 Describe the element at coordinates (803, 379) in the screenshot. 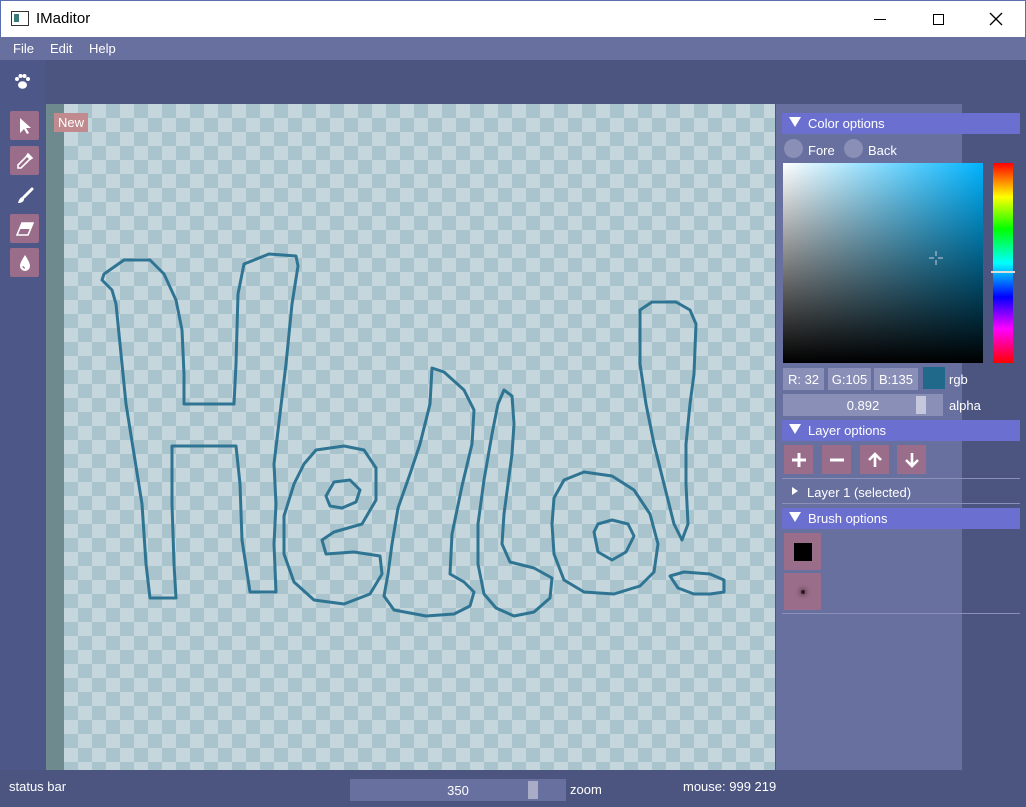

I see `red-field: R: 32` at that location.